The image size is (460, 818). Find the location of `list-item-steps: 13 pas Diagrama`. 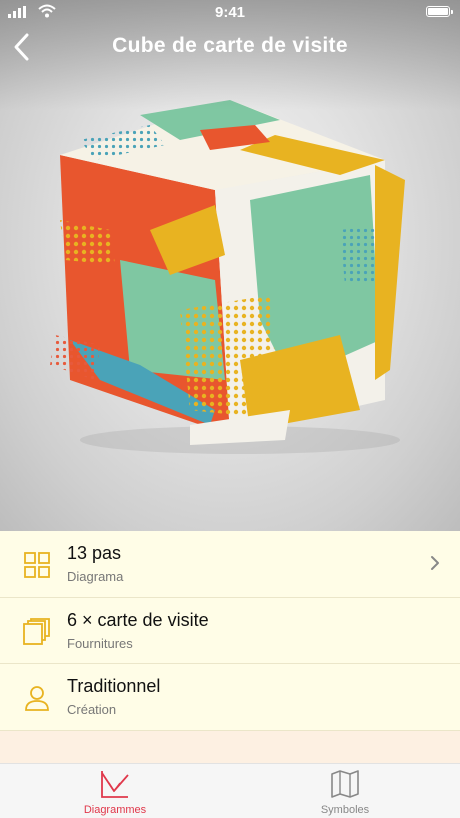

list-item-steps: 13 pas Diagrama is located at coordinates (230, 564).